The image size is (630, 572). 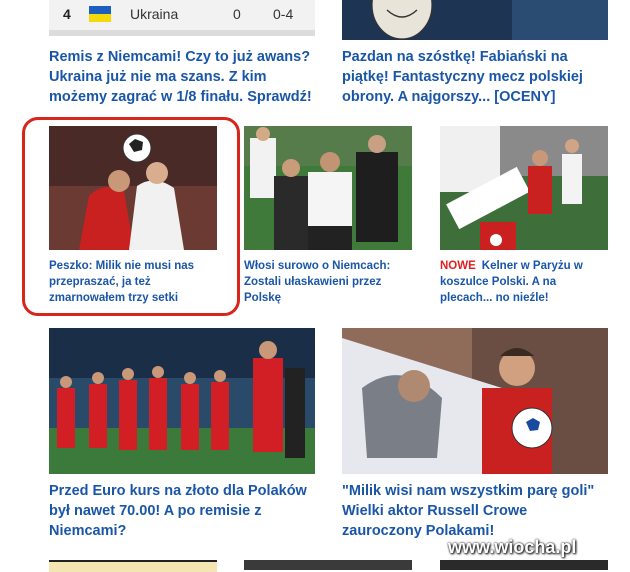 What do you see at coordinates (182, 18) in the screenshot?
I see `standings-table: 4 Ukraina 0 0-4` at bounding box center [182, 18].